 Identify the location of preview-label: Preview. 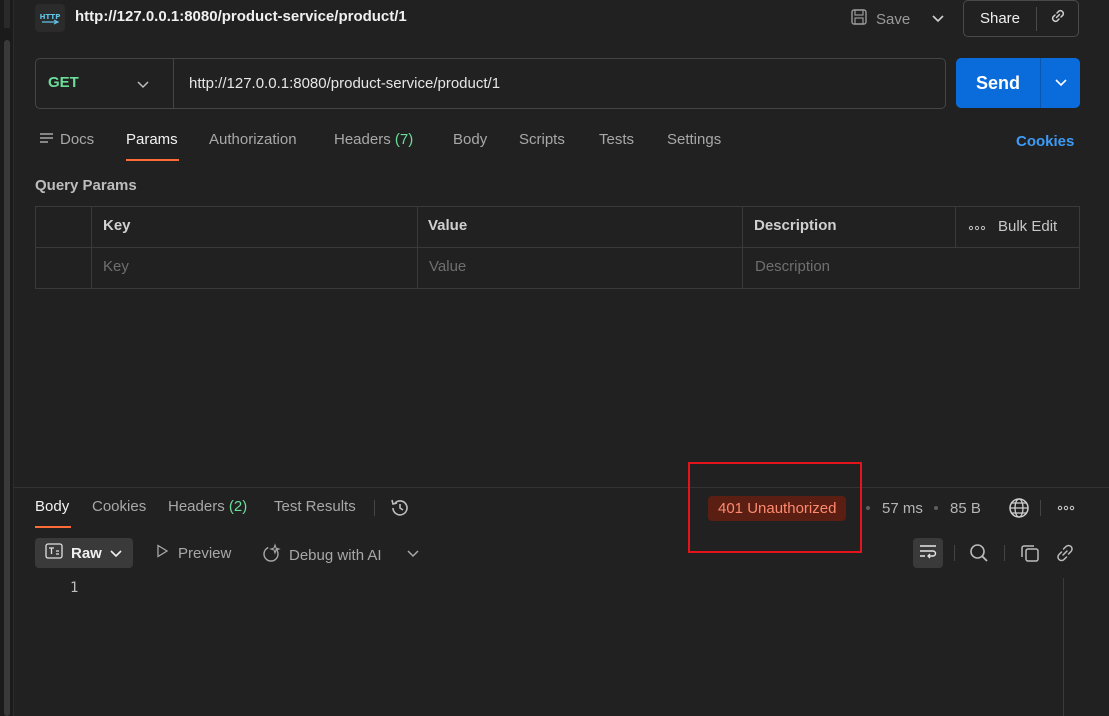
(205, 553).